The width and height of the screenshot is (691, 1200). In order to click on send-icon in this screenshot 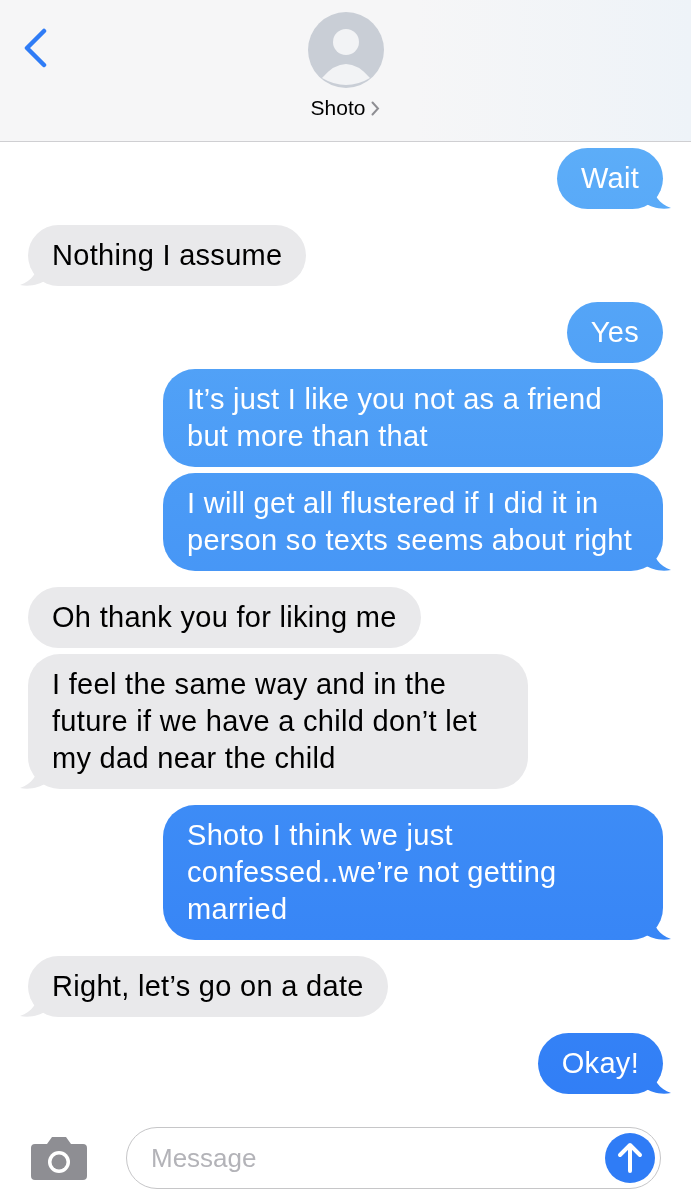, I will do `click(630, 1158)`.